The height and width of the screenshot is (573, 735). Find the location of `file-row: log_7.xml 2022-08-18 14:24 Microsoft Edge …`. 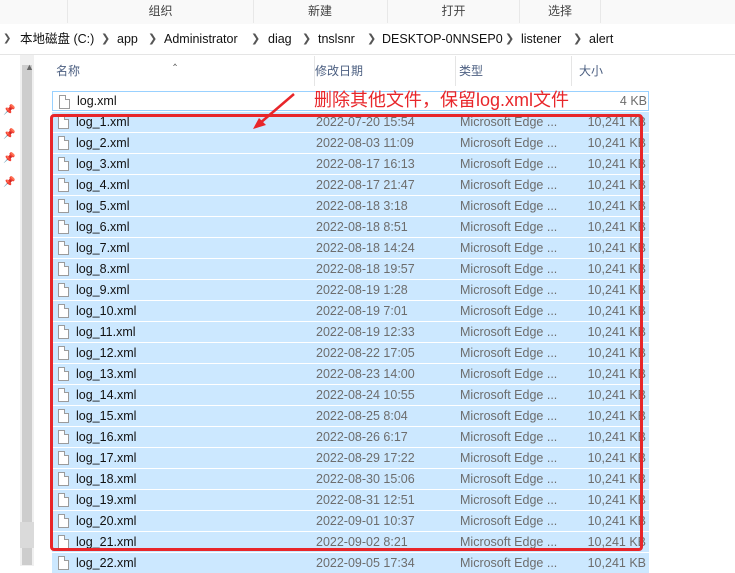

file-row: log_7.xml 2022-08-18 14:24 Microsoft Edge … is located at coordinates (350, 248).